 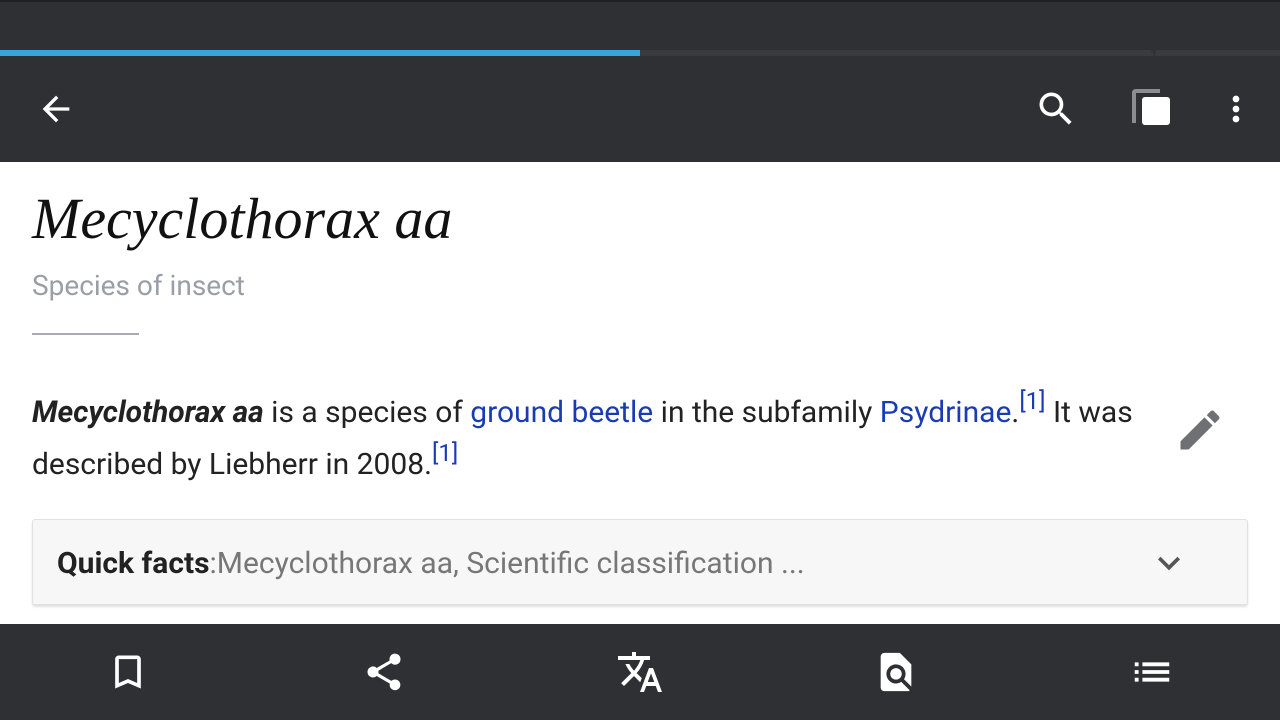 I want to click on reference-link-2: [1], so click(x=445, y=453).